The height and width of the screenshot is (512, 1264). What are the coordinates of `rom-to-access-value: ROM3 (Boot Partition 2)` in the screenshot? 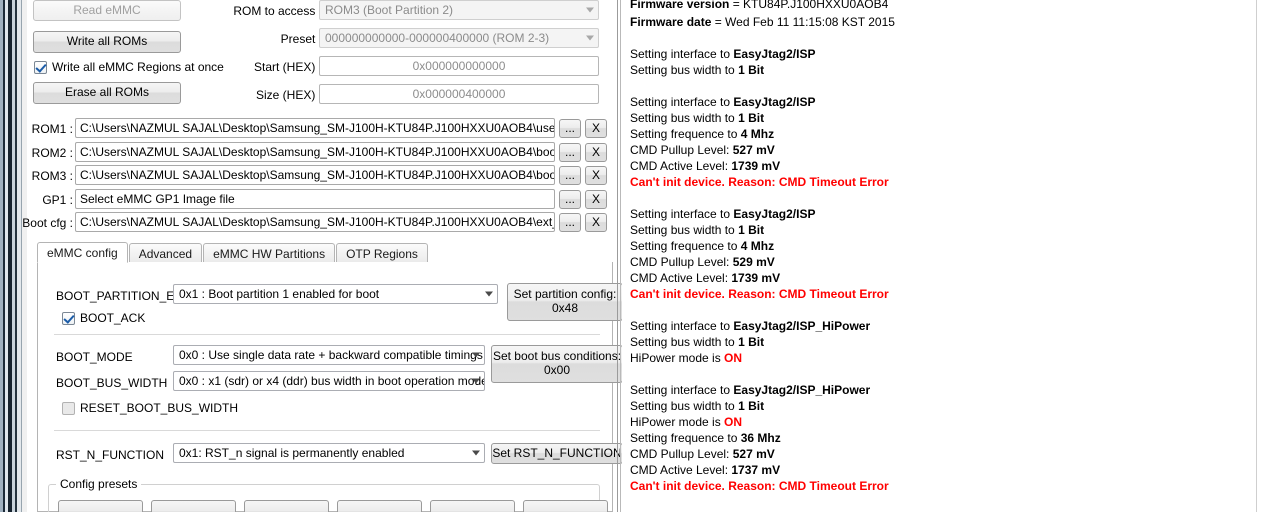 It's located at (389, 10).